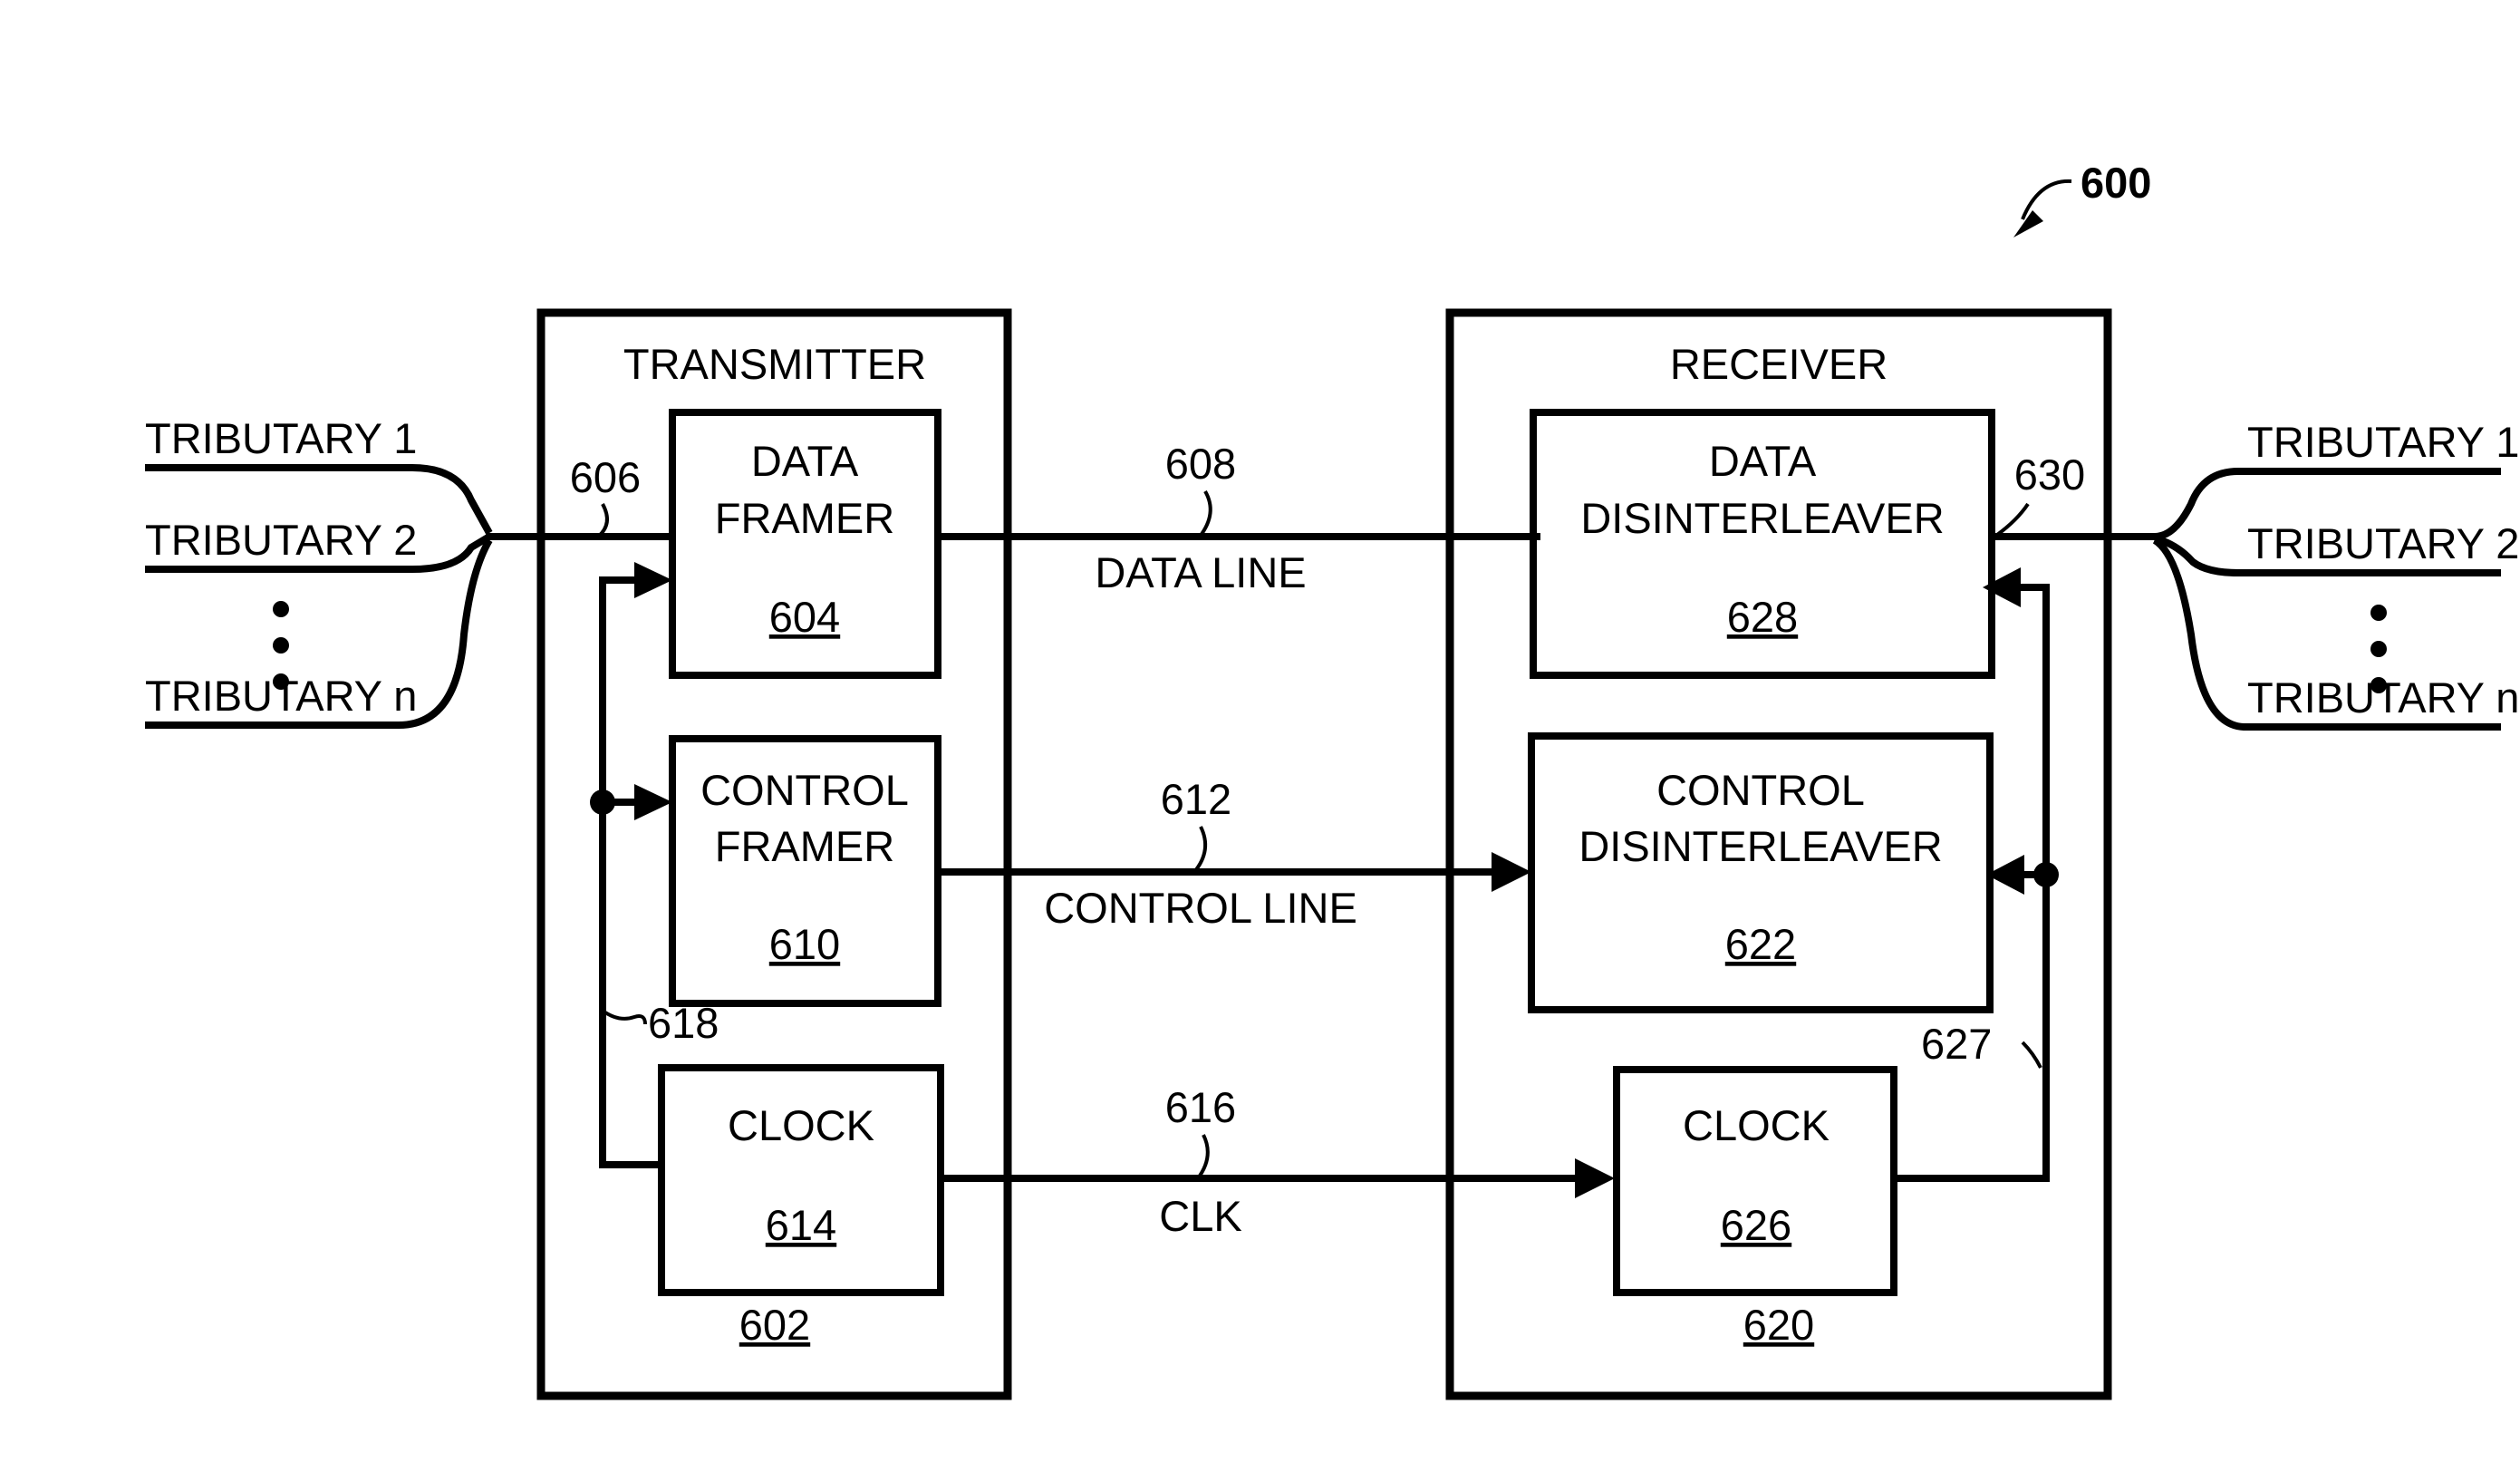 This screenshot has height=1472, width=2520. I want to click on ref-606: 606, so click(606, 477).